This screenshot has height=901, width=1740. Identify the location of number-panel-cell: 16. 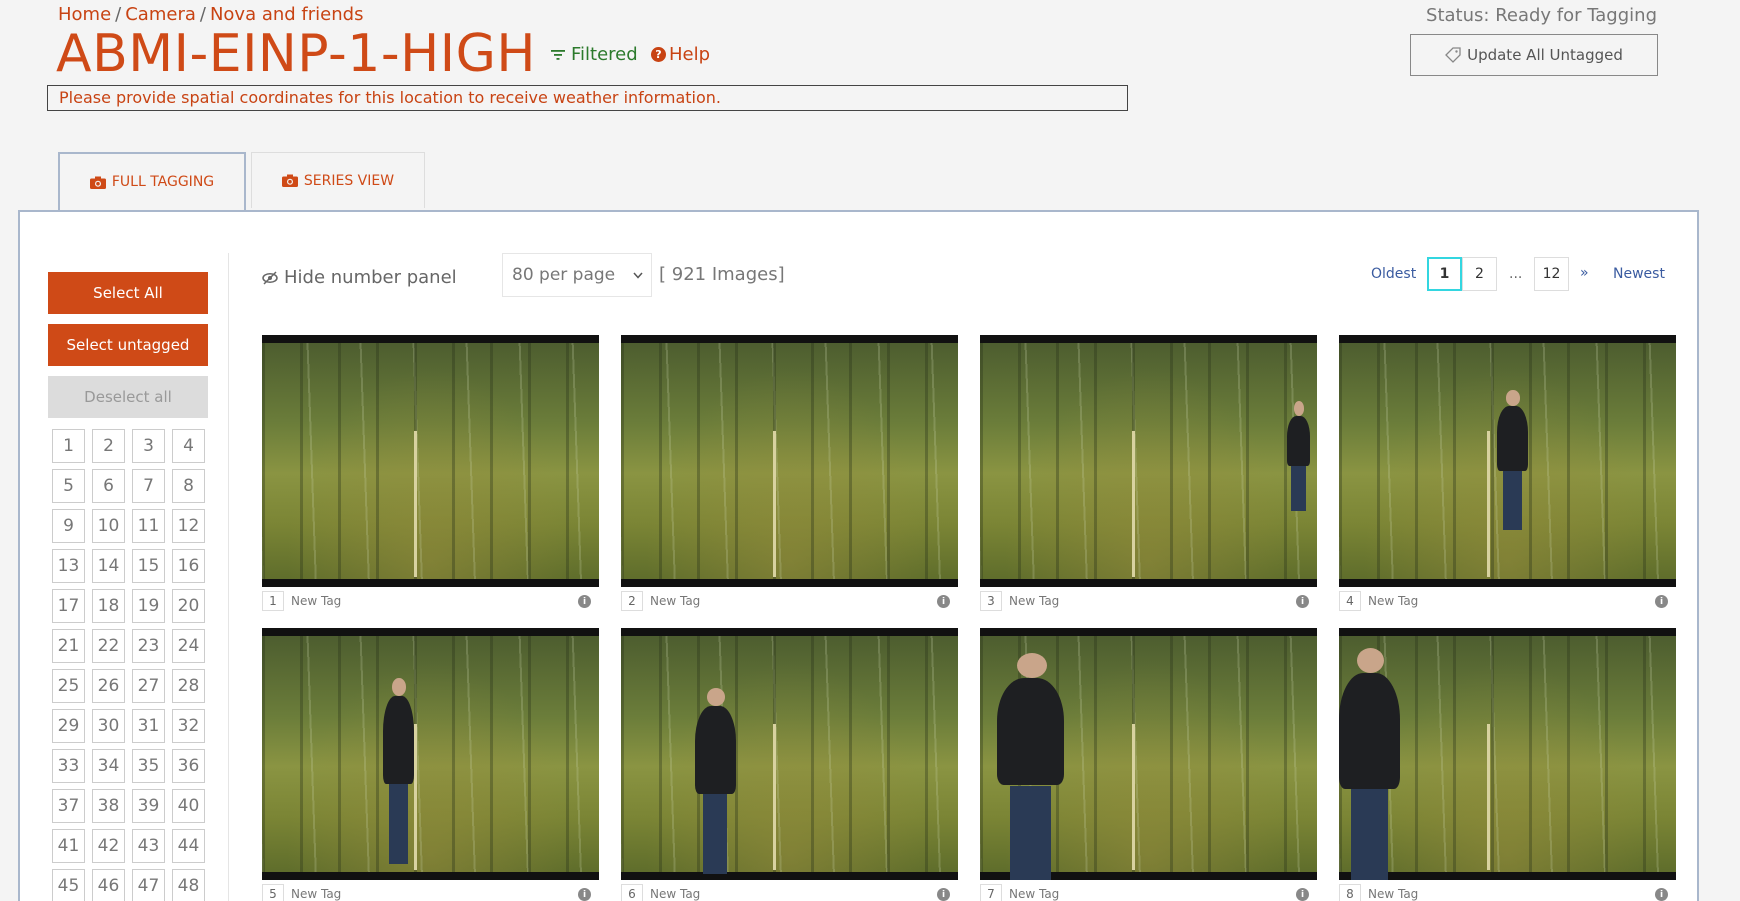
(188, 566).